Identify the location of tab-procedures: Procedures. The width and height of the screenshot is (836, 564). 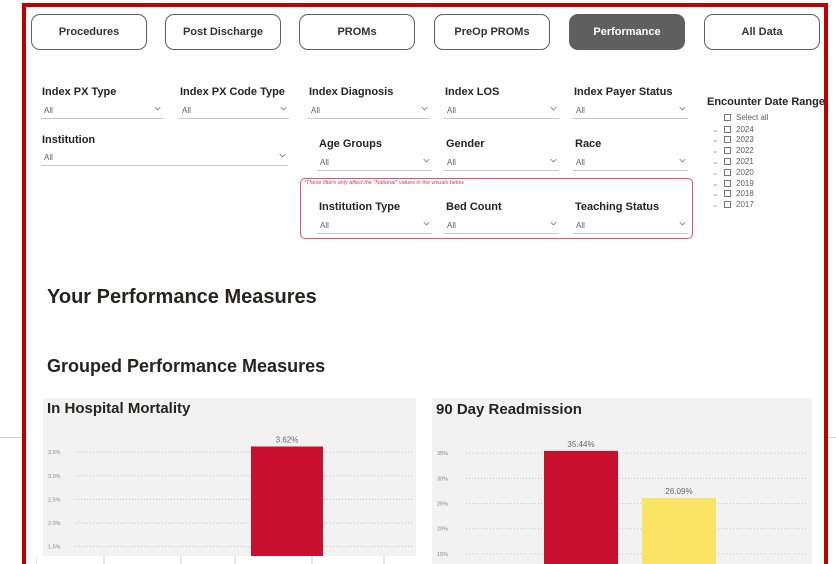
(89, 32).